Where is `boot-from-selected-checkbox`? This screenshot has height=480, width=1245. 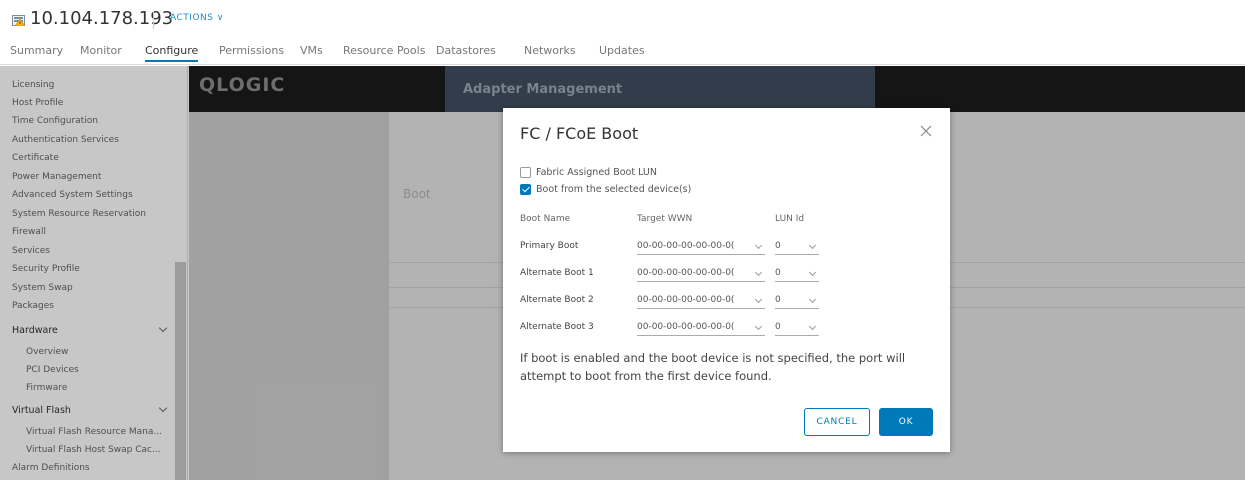 boot-from-selected-checkbox is located at coordinates (525, 189).